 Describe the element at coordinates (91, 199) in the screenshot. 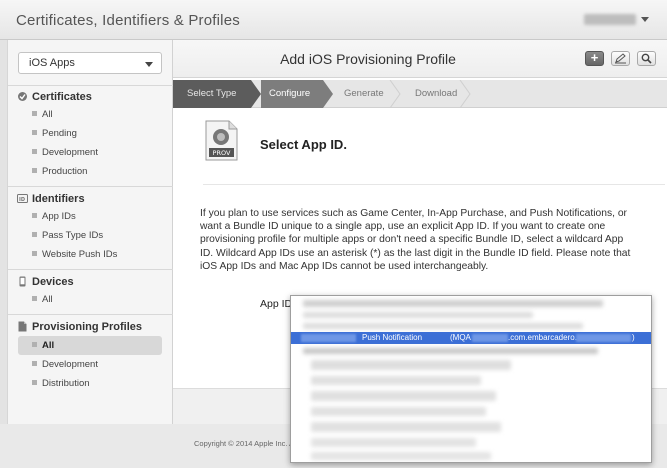

I see `sidebar-section-identifiers: ID Identifiers` at that location.